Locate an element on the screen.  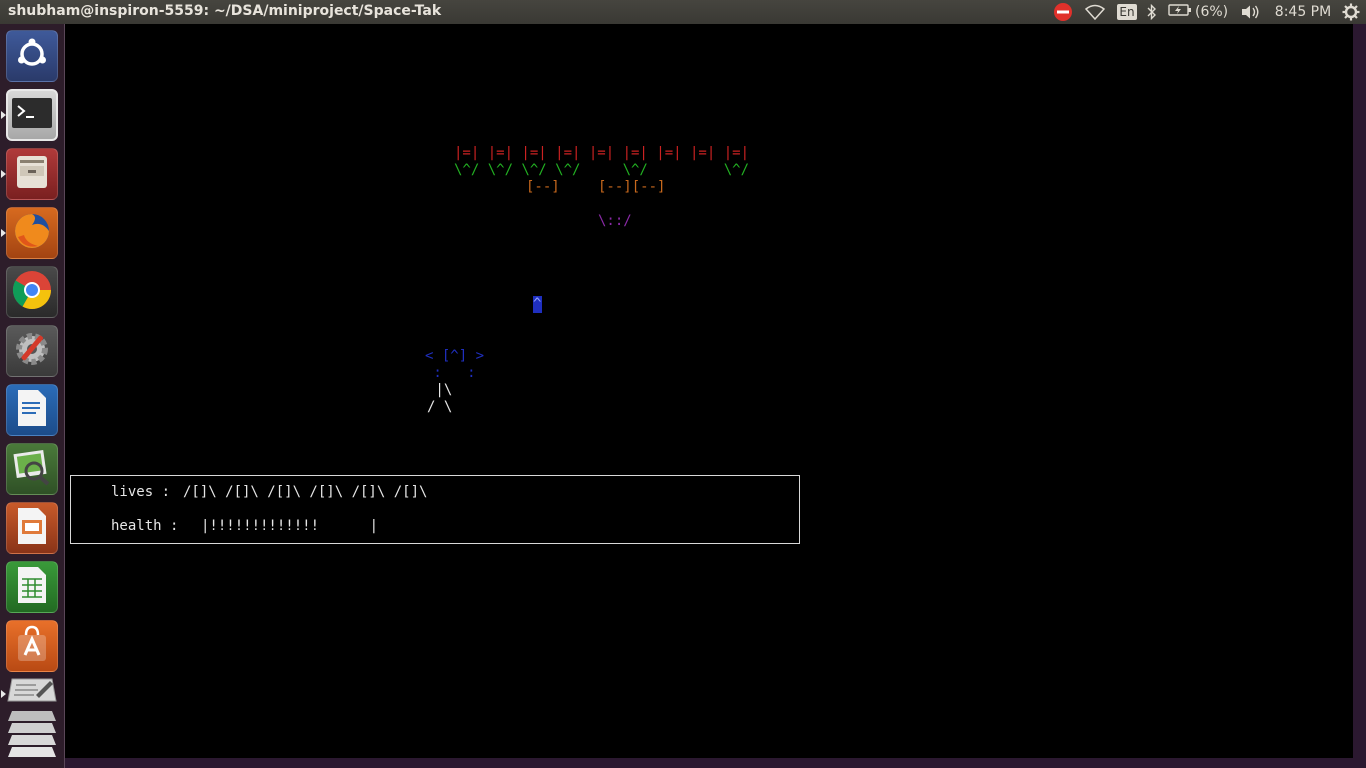
firefox-launcher-button is located at coordinates (32, 233).